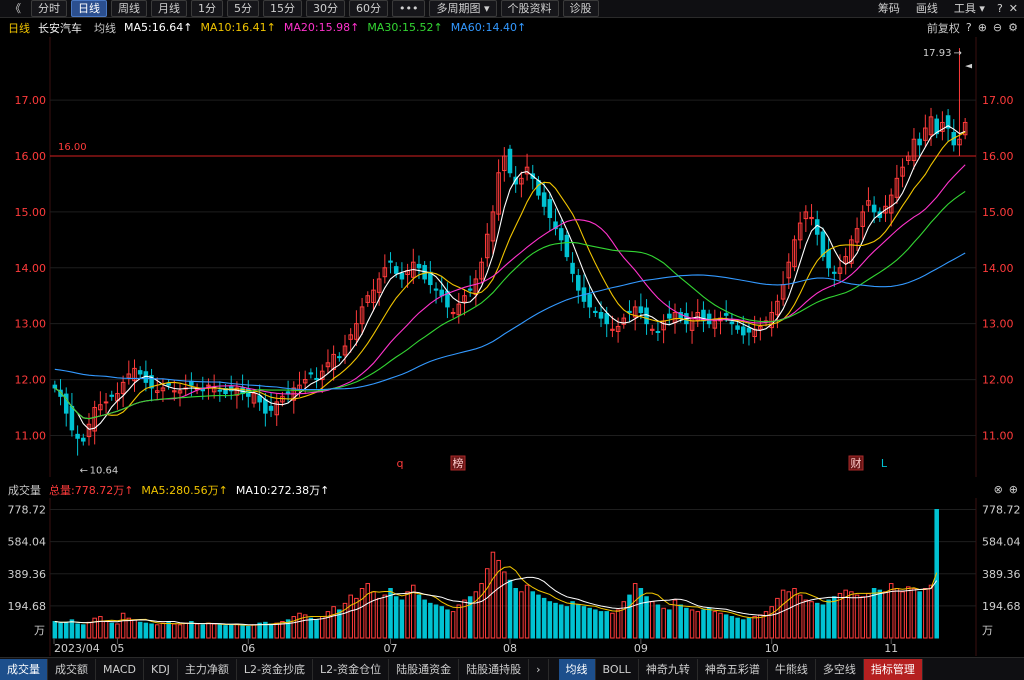  What do you see at coordinates (77, 648) in the screenshot?
I see `x-axis-label: 2023/04` at bounding box center [77, 648].